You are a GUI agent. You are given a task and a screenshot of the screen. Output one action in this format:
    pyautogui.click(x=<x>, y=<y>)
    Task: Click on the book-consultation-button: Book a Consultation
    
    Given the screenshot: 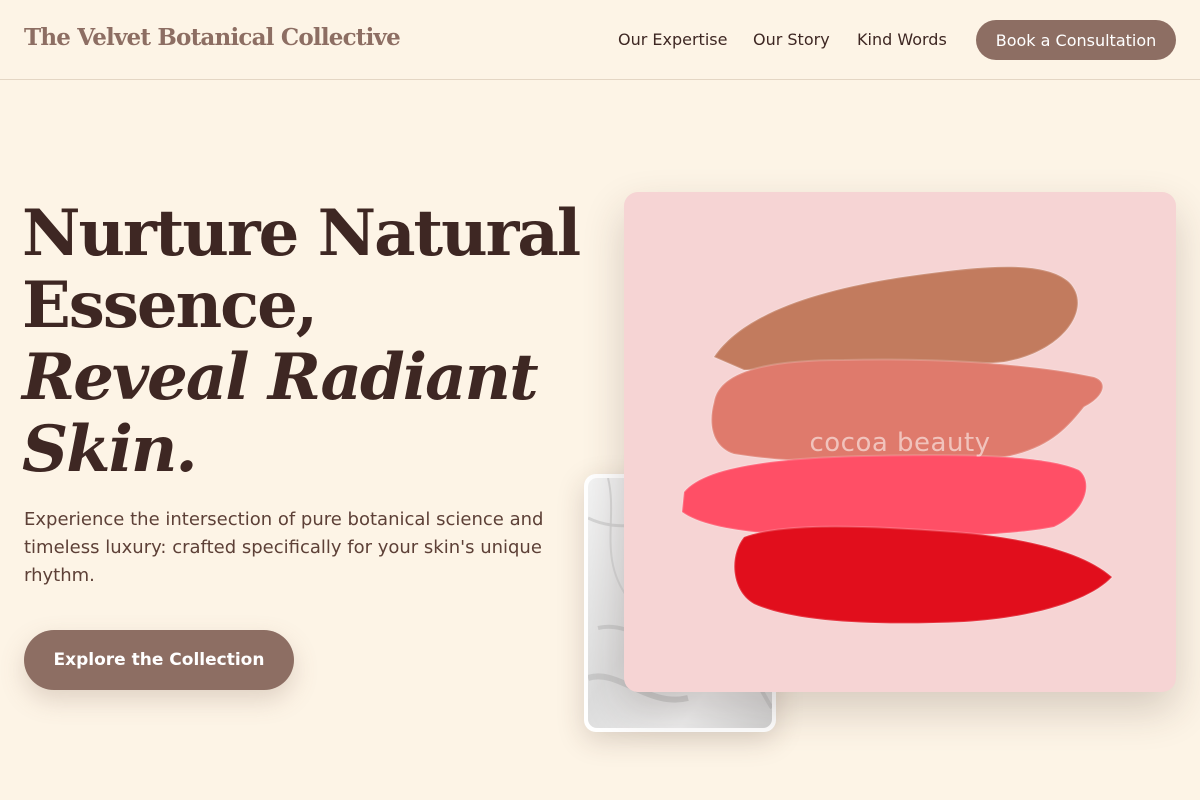 What is the action you would take?
    pyautogui.click(x=1076, y=40)
    